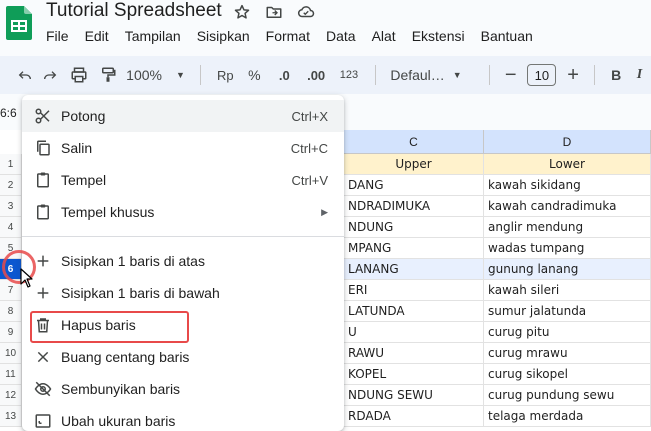 The height and width of the screenshot is (431, 651). Describe the element at coordinates (567, 164) in the screenshot. I see `header-cell-lower: Lower` at that location.